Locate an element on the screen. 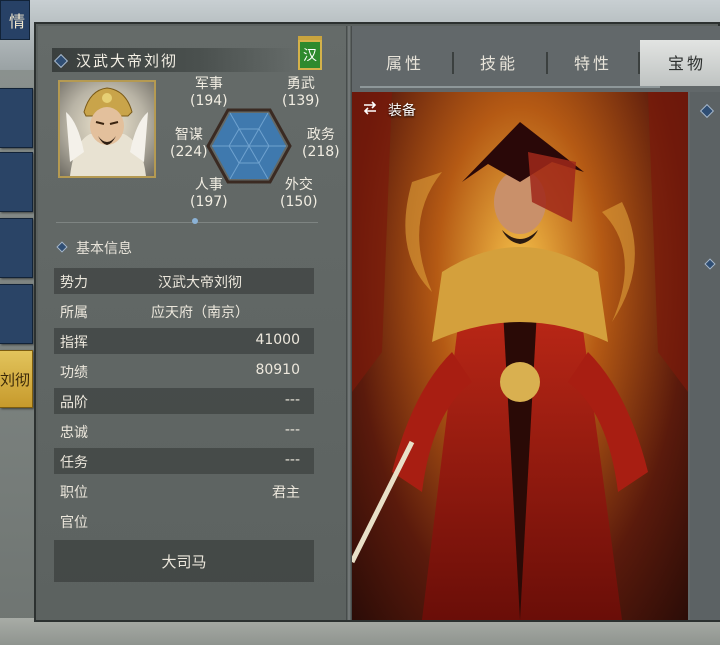  divider-dot is located at coordinates (195, 221).